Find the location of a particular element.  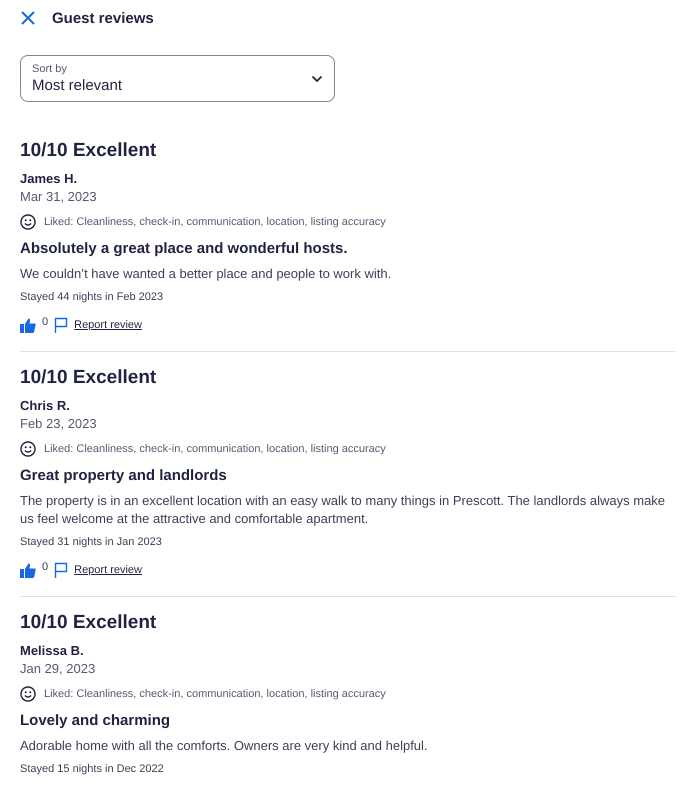

review-text: Adorable home with all the comforts. Owners are very kind and helpful. is located at coordinates (224, 746).